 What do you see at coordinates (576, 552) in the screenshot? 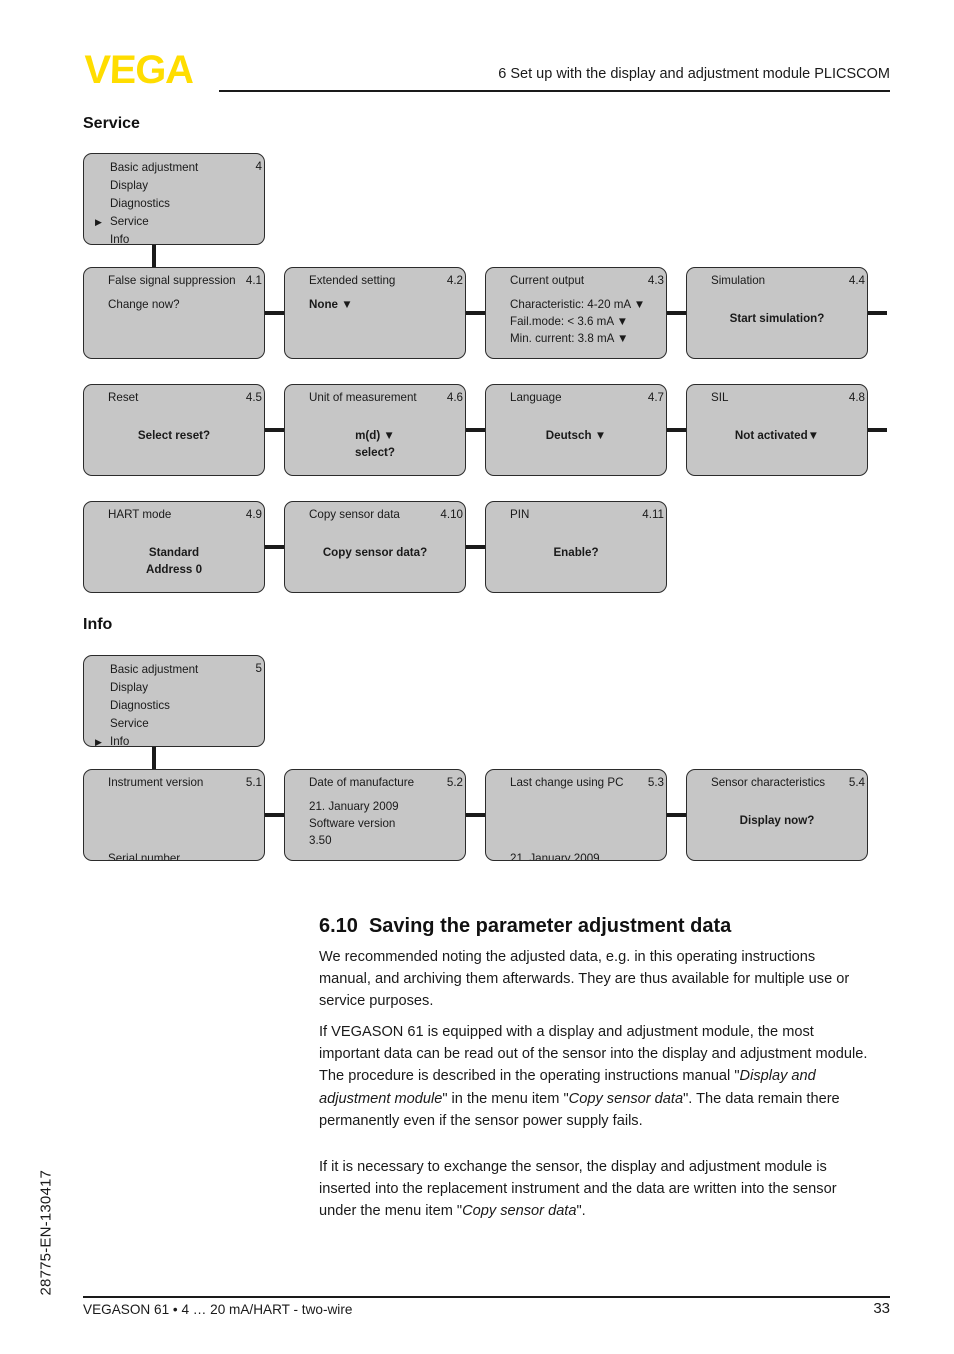
I see `flow-box-line: Enable?` at bounding box center [576, 552].